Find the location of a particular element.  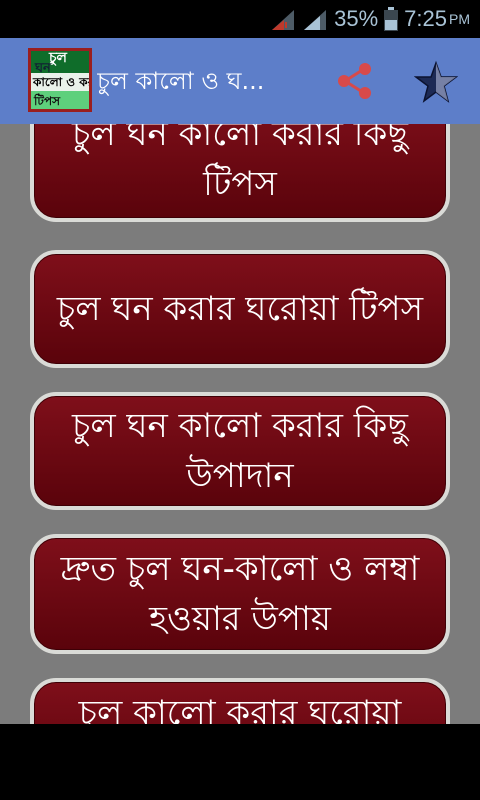

navigation-bar-area is located at coordinates (240, 762).